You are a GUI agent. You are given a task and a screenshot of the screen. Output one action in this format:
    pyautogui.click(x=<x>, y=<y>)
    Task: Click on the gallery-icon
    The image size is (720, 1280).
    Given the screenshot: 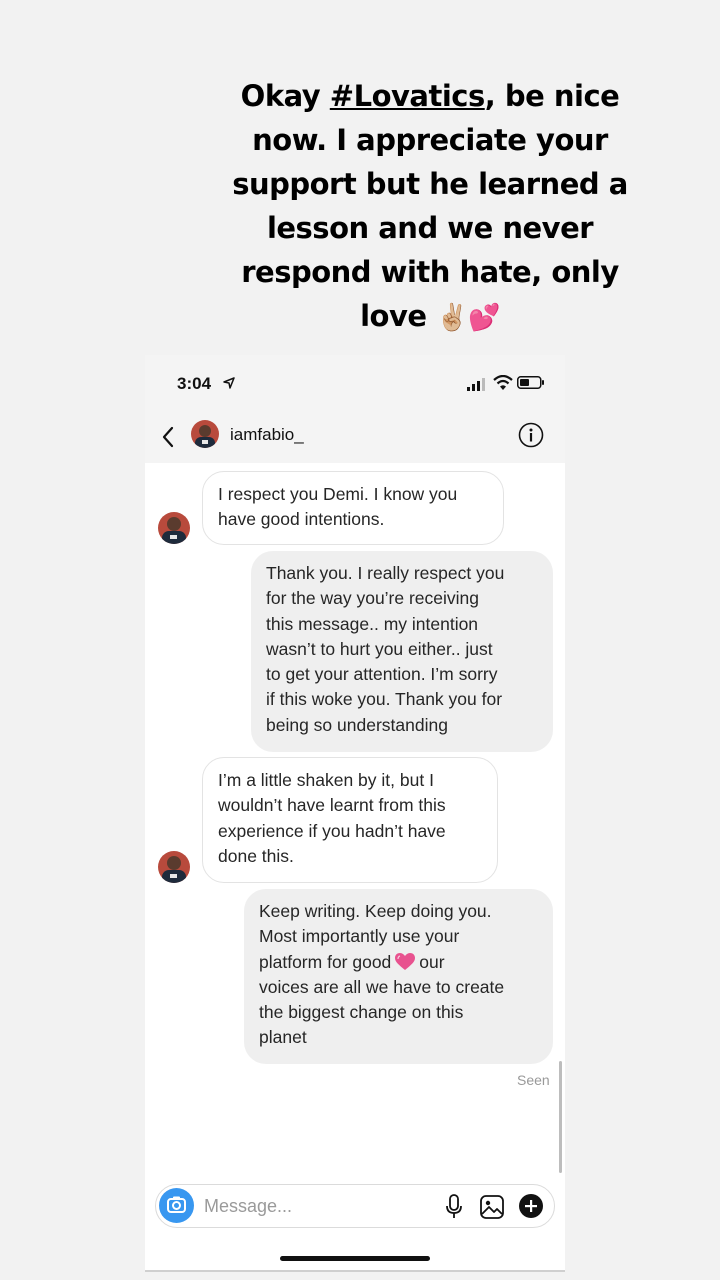 What is the action you would take?
    pyautogui.click(x=492, y=1207)
    